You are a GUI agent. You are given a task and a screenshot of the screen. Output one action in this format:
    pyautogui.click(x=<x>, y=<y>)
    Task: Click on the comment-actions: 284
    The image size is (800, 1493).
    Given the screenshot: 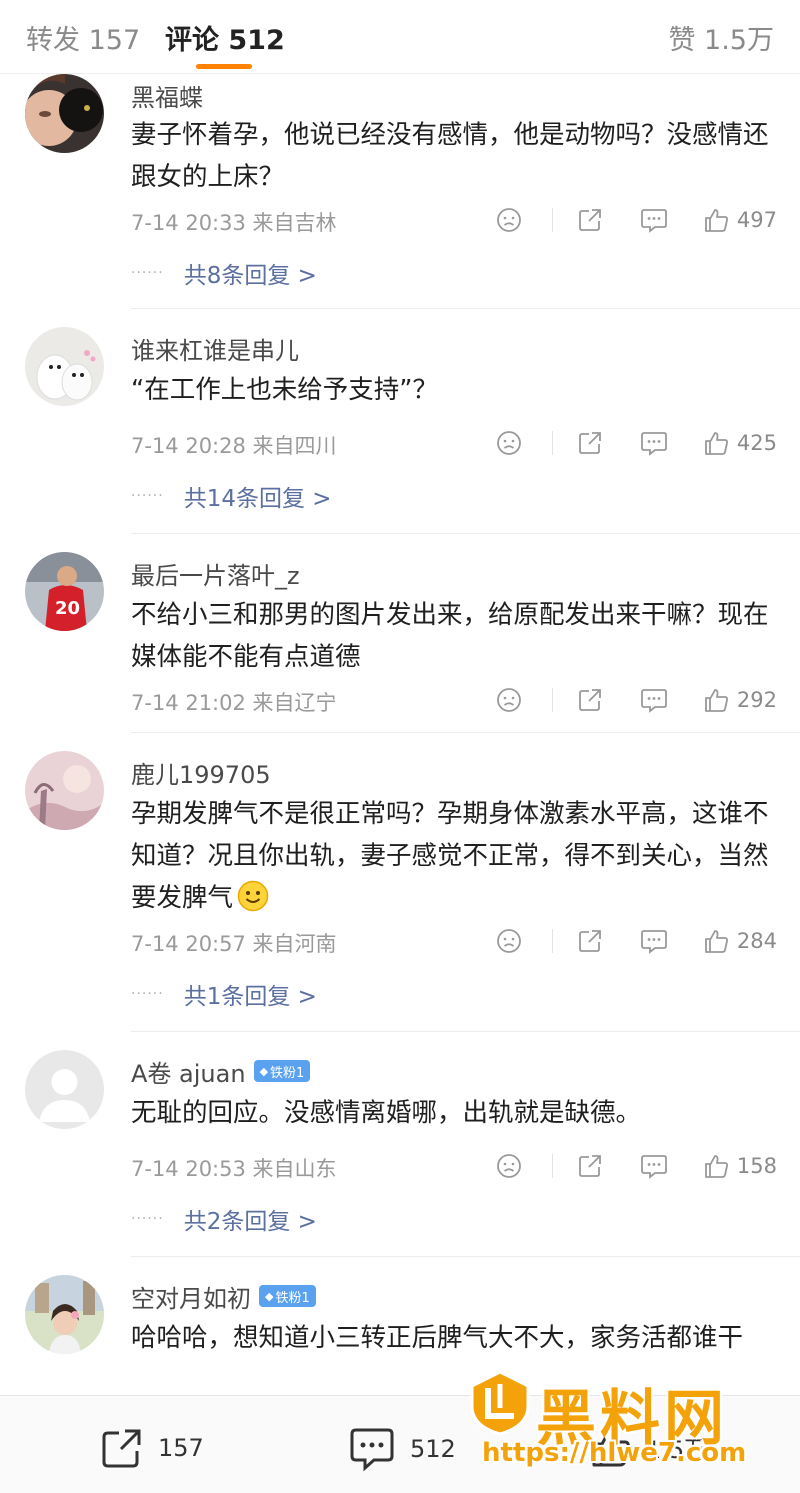 What is the action you would take?
    pyautogui.click(x=635, y=941)
    